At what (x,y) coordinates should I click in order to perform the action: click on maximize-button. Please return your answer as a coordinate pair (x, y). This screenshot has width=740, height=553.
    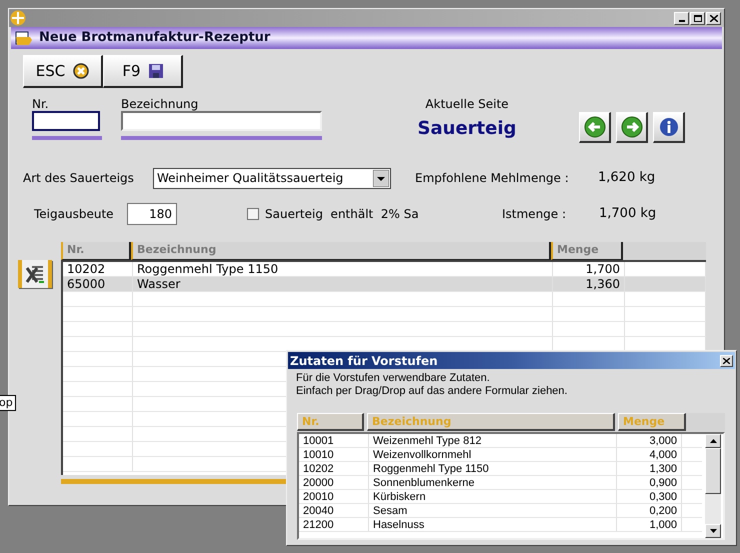
    Looking at the image, I should click on (697, 18).